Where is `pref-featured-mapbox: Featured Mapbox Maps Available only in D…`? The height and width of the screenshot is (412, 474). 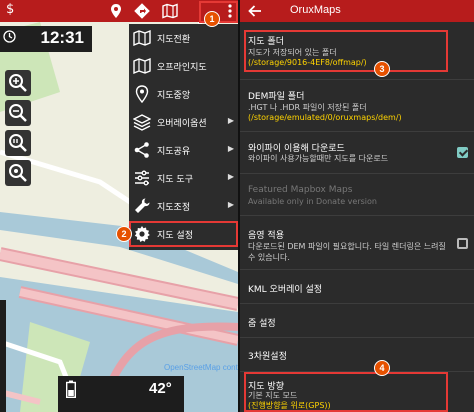
pref-featured-mapbox: Featured Mapbox Maps Available only in D… is located at coordinates (357, 195).